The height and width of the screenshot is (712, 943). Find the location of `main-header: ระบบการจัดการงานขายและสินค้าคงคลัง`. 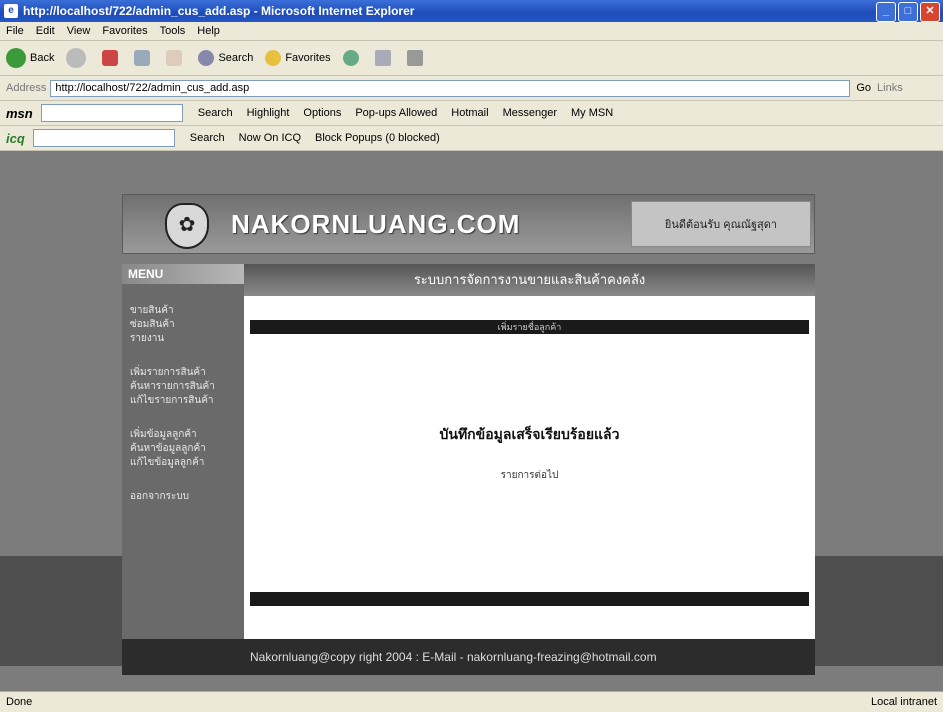

main-header: ระบบการจัดการงานขายและสินค้าคงคลัง is located at coordinates (529, 280).